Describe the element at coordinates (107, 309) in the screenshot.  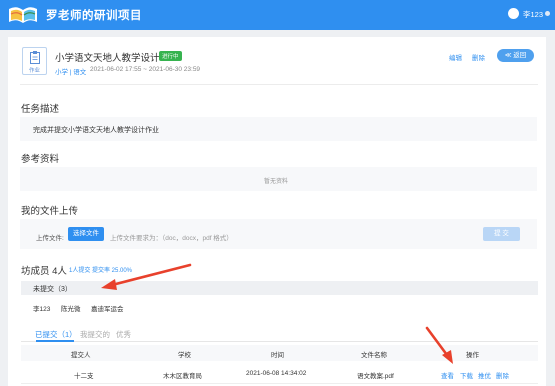
I see `member-name: 嘉迪军运会` at that location.